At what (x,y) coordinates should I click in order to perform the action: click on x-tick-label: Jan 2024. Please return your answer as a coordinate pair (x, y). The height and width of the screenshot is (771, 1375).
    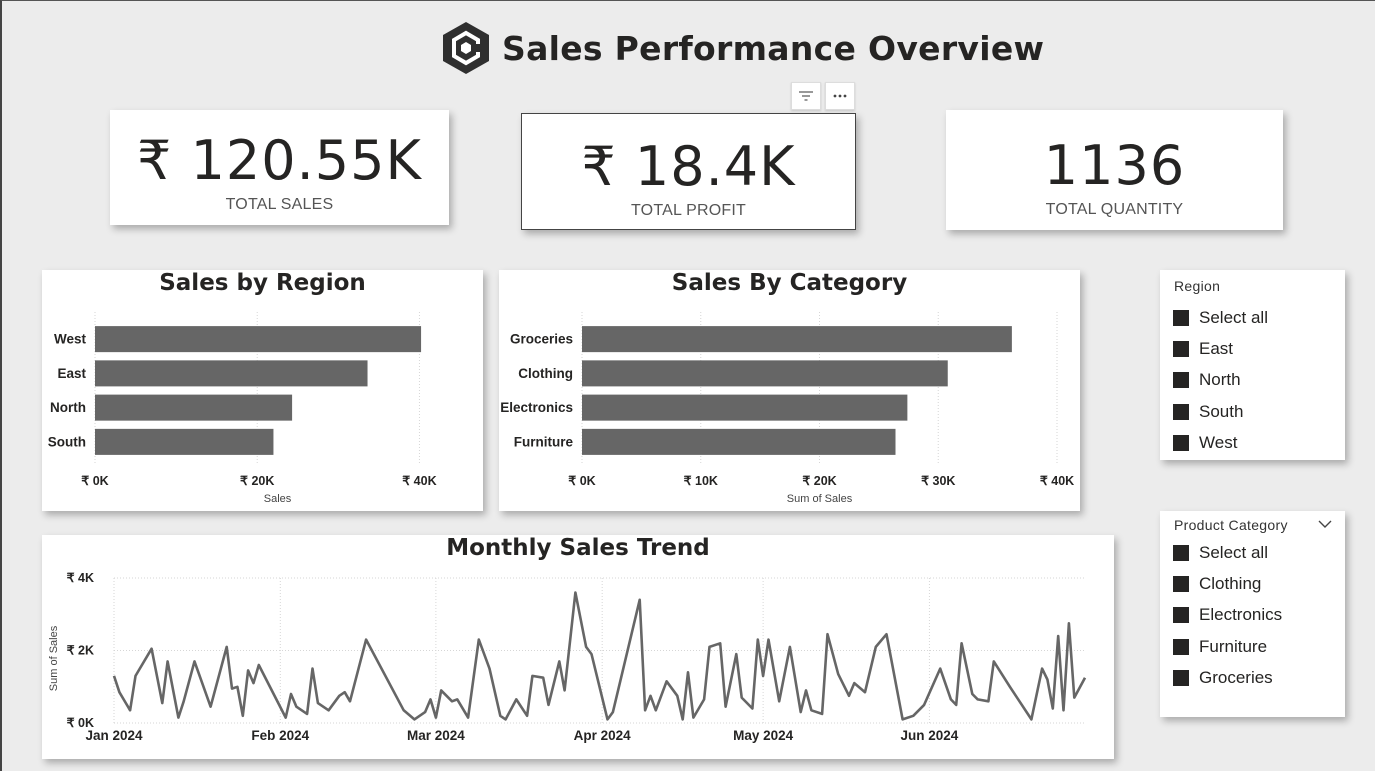
    Looking at the image, I should click on (114, 735).